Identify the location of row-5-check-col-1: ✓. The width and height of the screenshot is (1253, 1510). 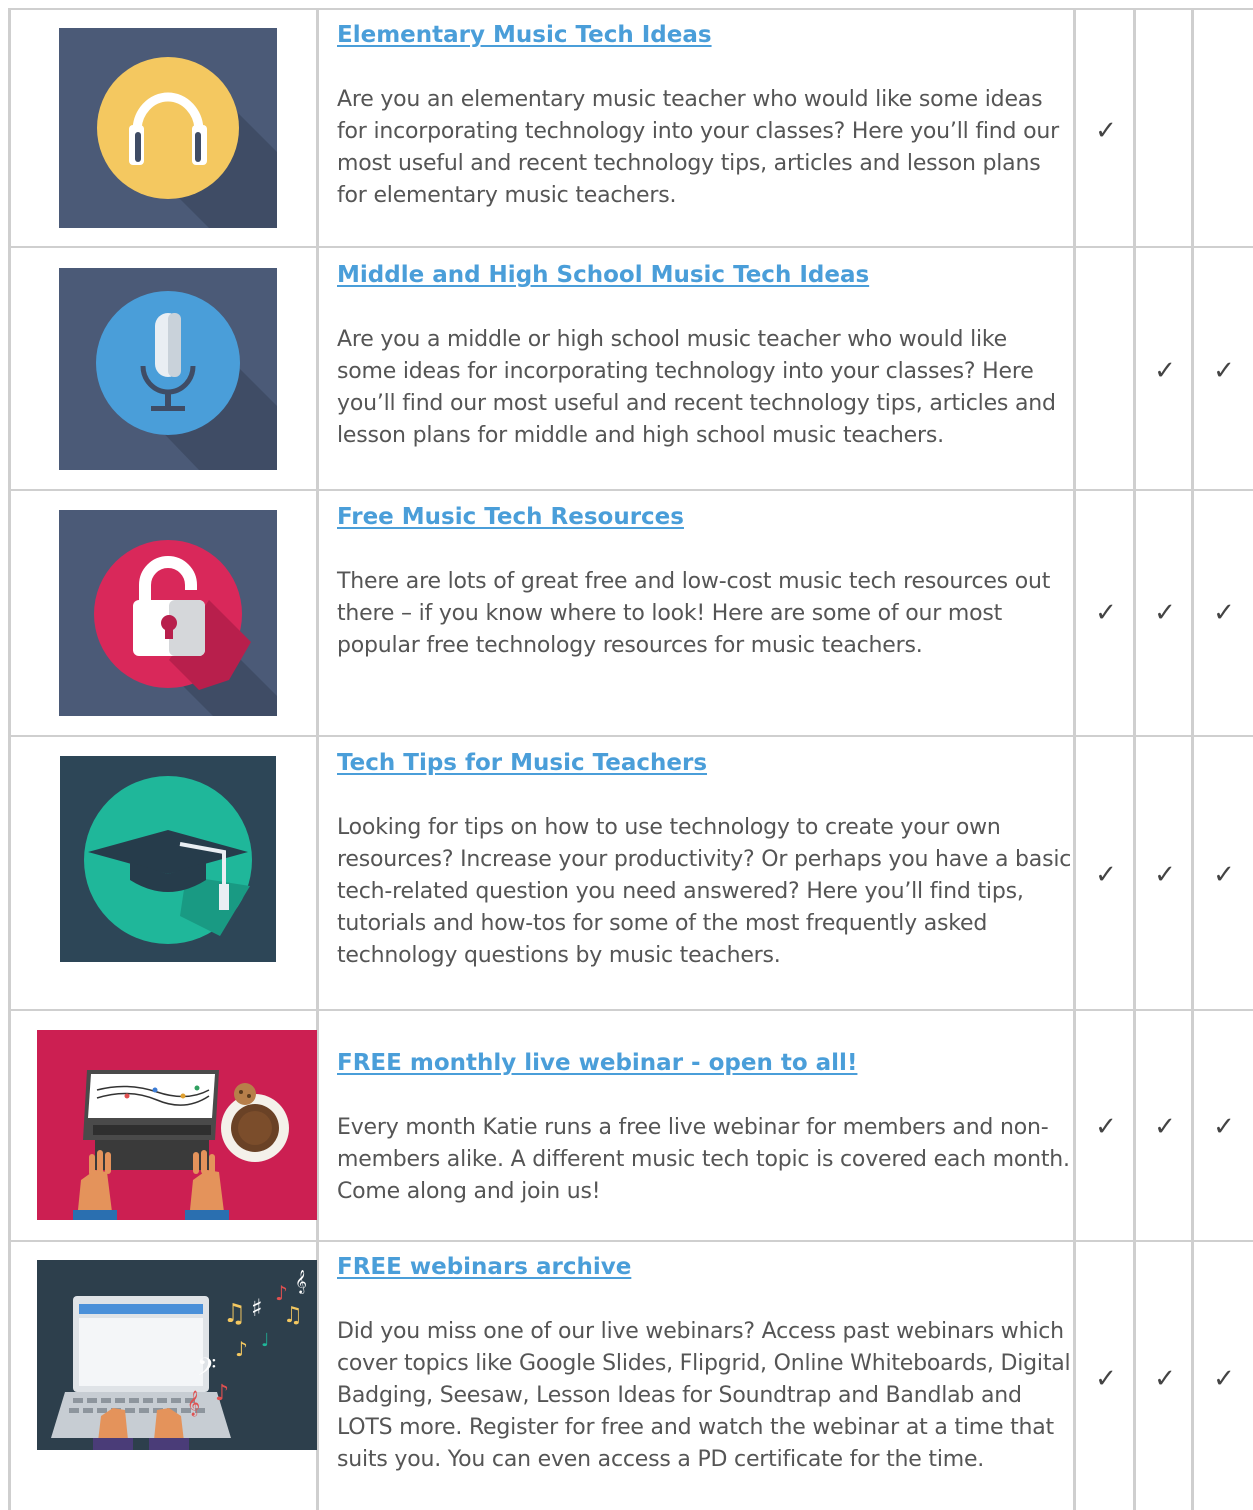
(1106, 1127).